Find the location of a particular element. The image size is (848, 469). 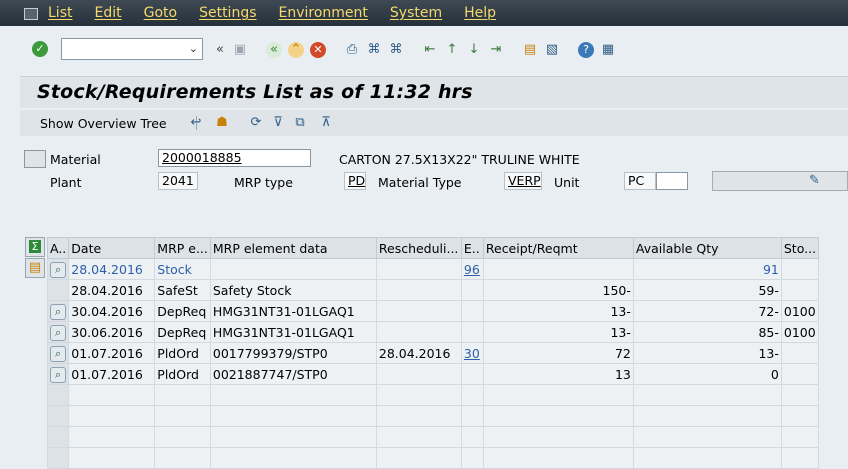

window-menu-icon is located at coordinates (31, 13).